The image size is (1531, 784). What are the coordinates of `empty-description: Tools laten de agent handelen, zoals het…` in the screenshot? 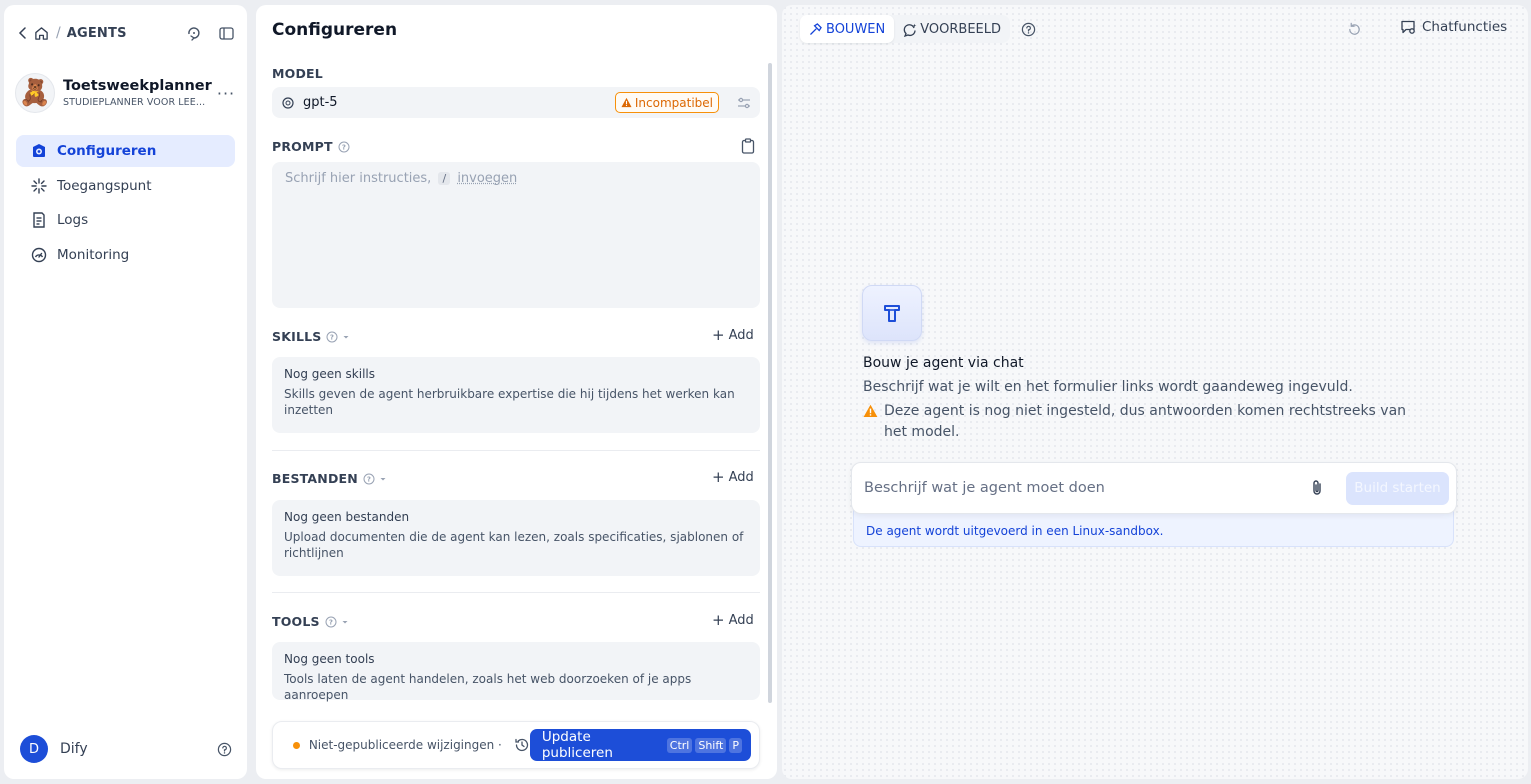 It's located at (488, 687).